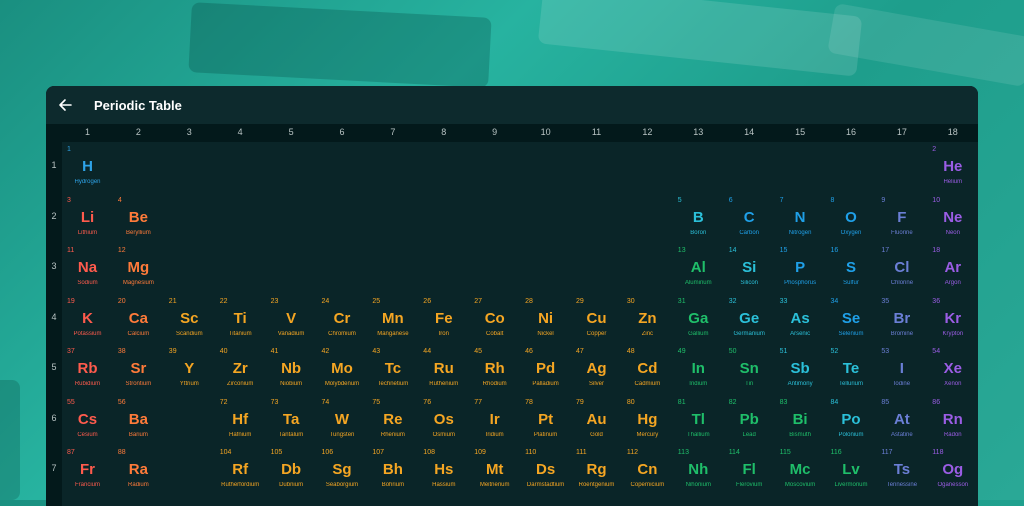 Image resolution: width=1024 pixels, height=506 pixels. What do you see at coordinates (596, 319) in the screenshot?
I see `element-tile-cu: 29 Cu Copper` at bounding box center [596, 319].